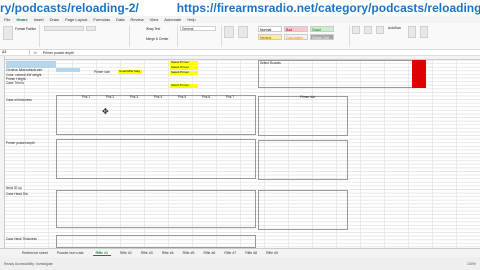 This screenshot has width=480, height=270. Describe the element at coordinates (210, 253) in the screenshot. I see `tab-rifle-6: Rifle #6` at that location.